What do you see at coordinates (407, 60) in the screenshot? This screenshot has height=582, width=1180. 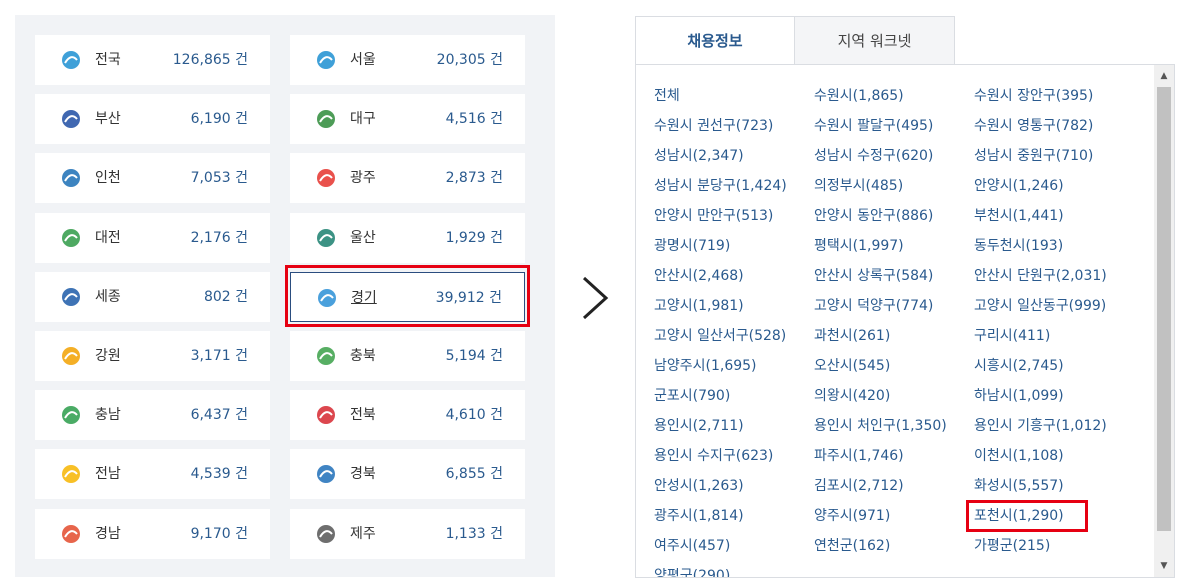 I see `region-card: 서울 20,305 건` at bounding box center [407, 60].